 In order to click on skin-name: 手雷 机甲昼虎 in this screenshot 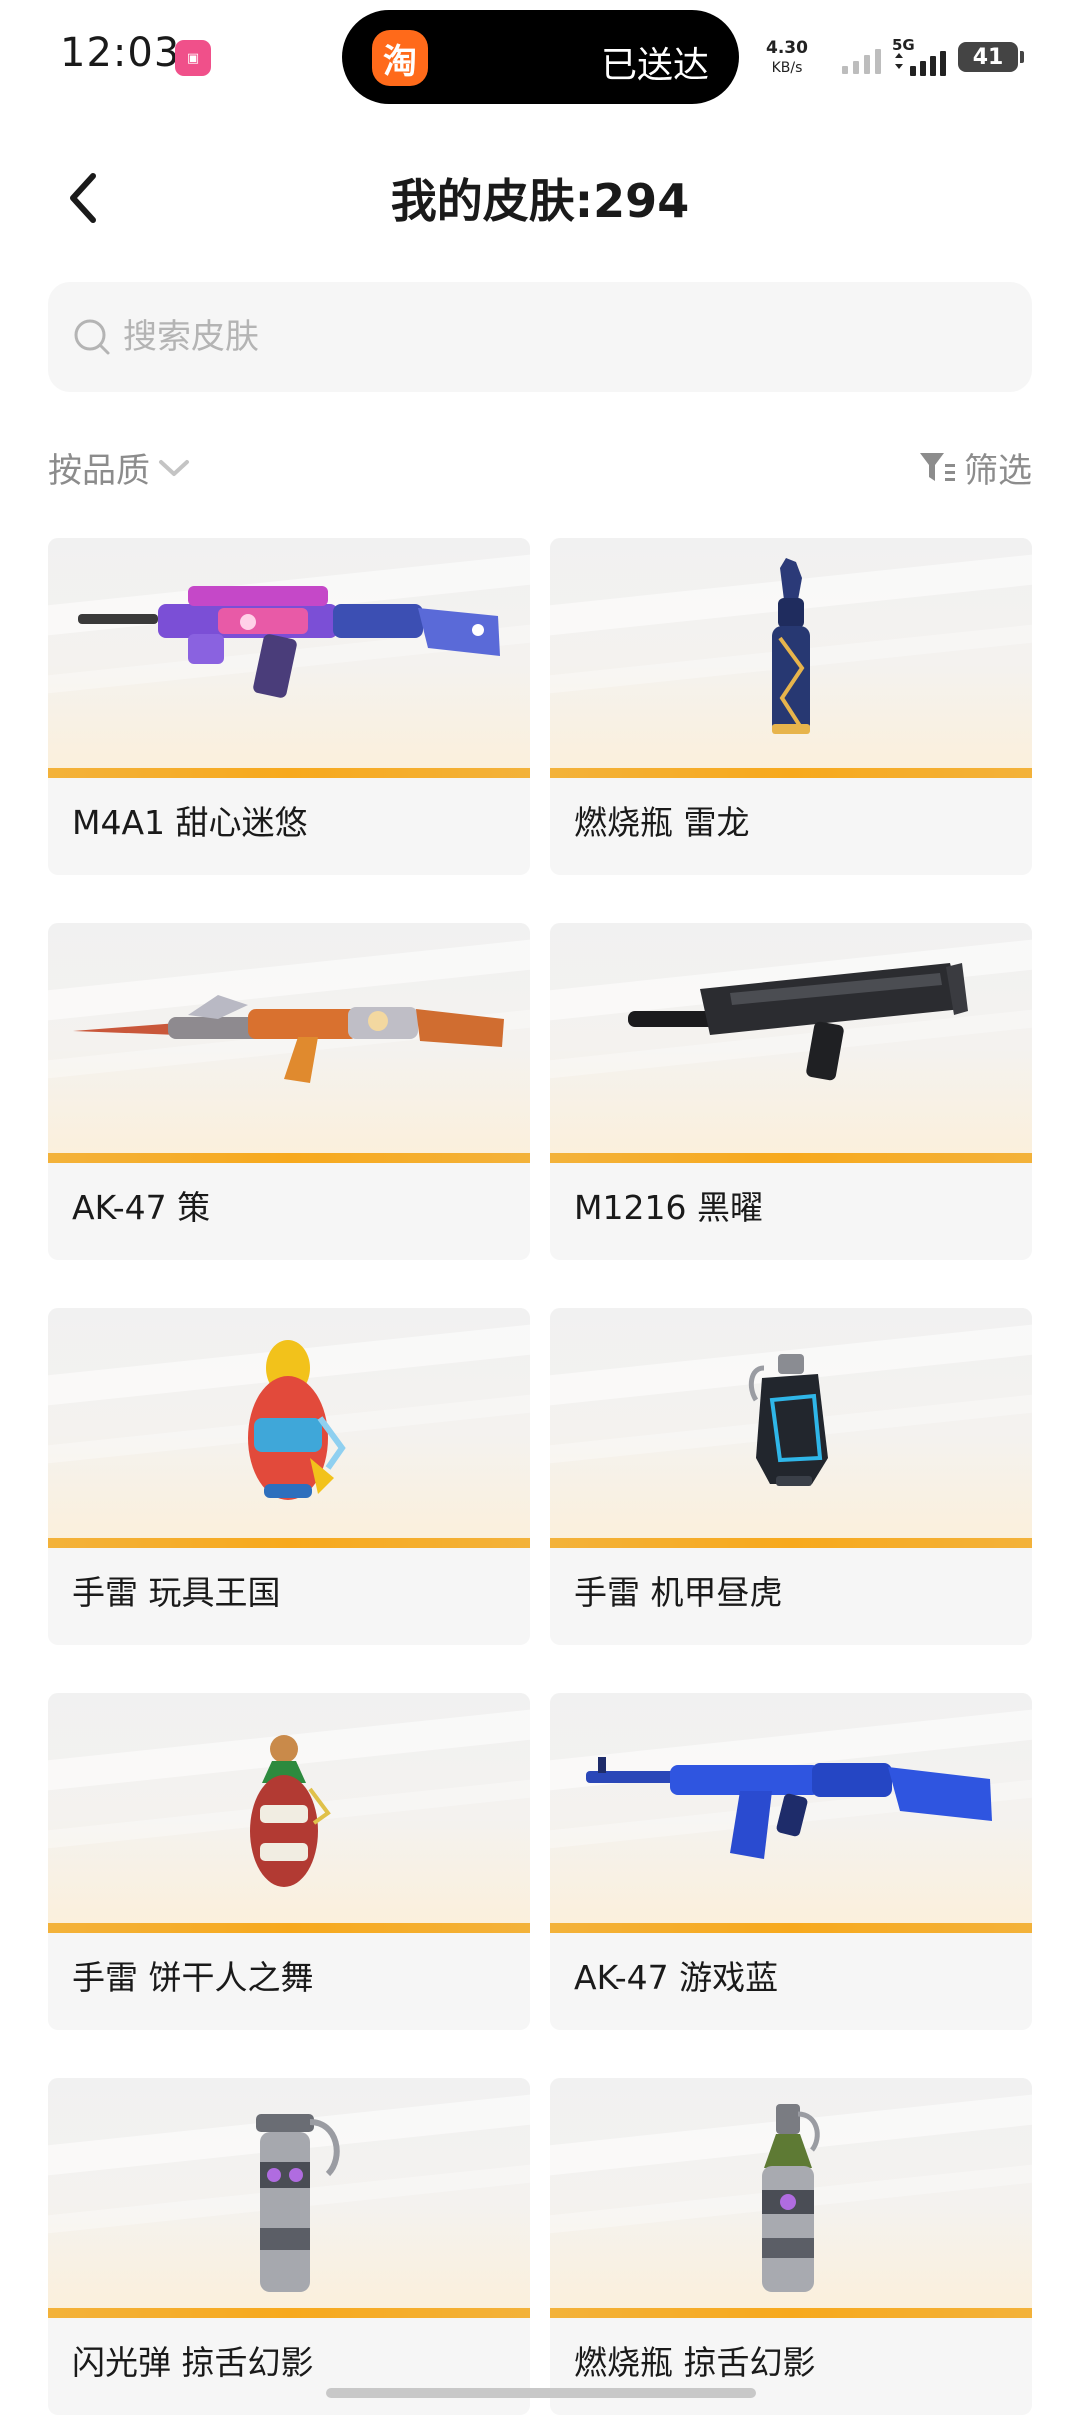, I will do `click(678, 1592)`.